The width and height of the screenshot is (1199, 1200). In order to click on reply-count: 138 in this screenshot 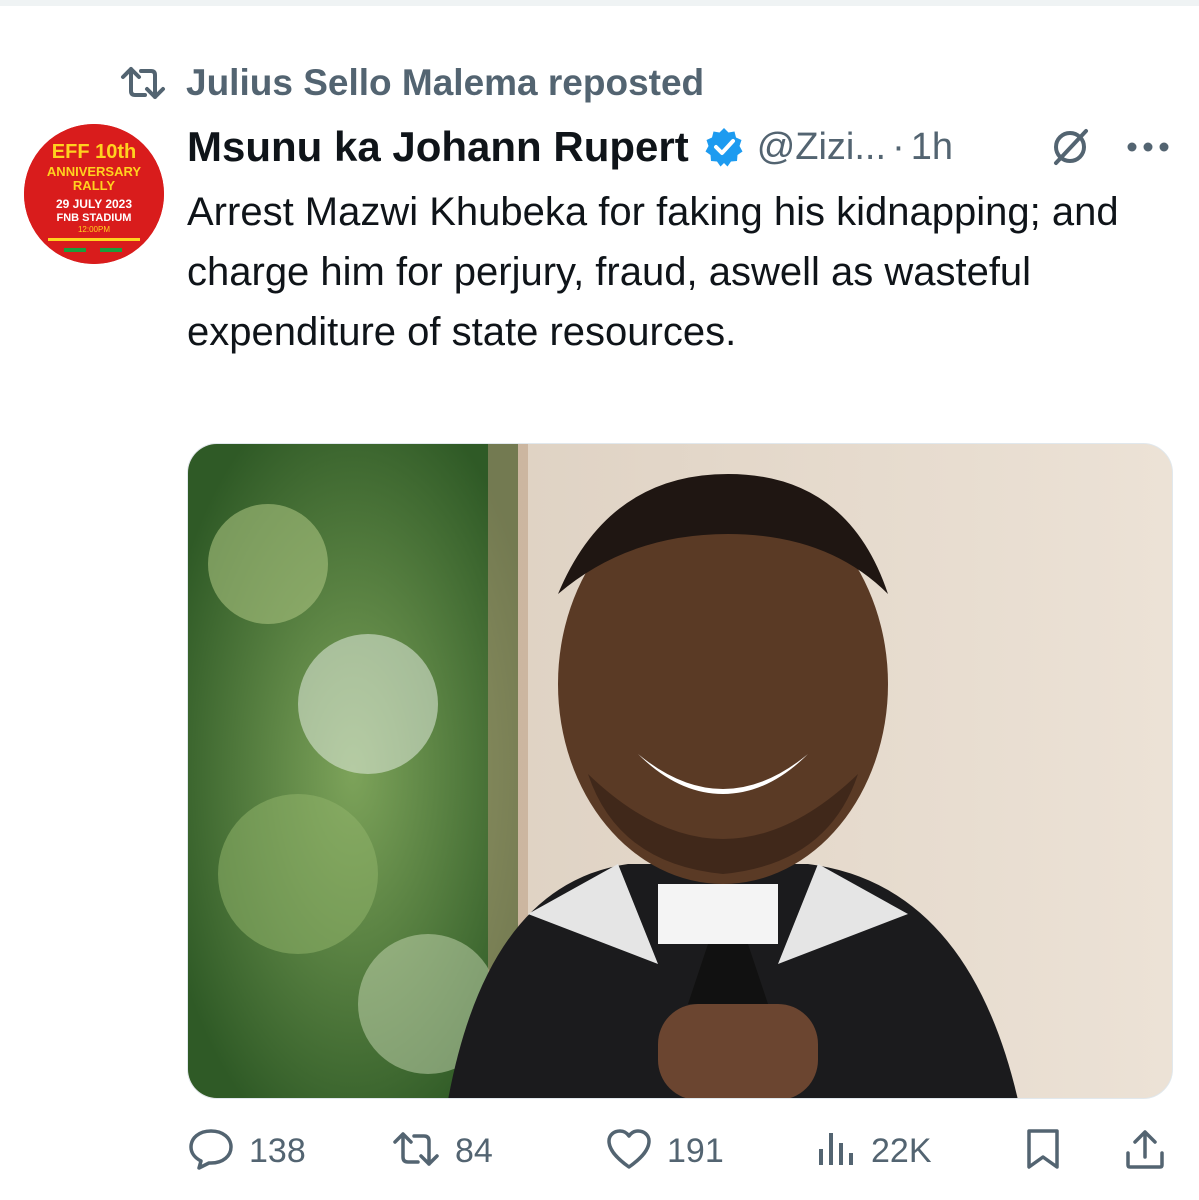, I will do `click(277, 1150)`.